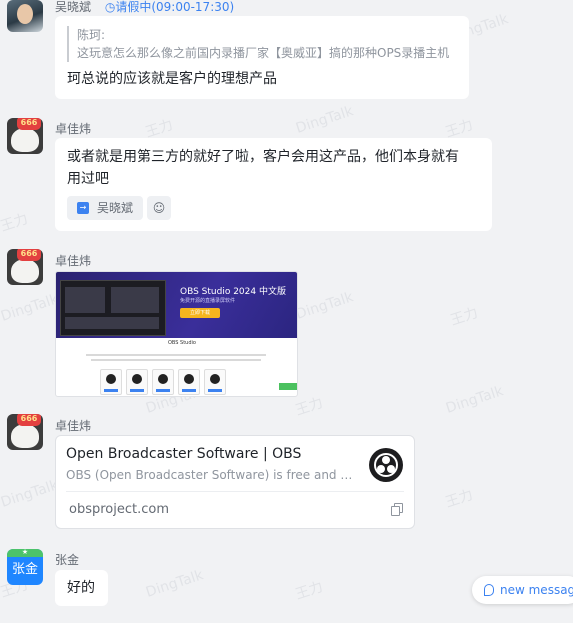  I want to click on sender-row: 吴晓斌 ◷请假中(09:00-17:30), so click(144, 7).